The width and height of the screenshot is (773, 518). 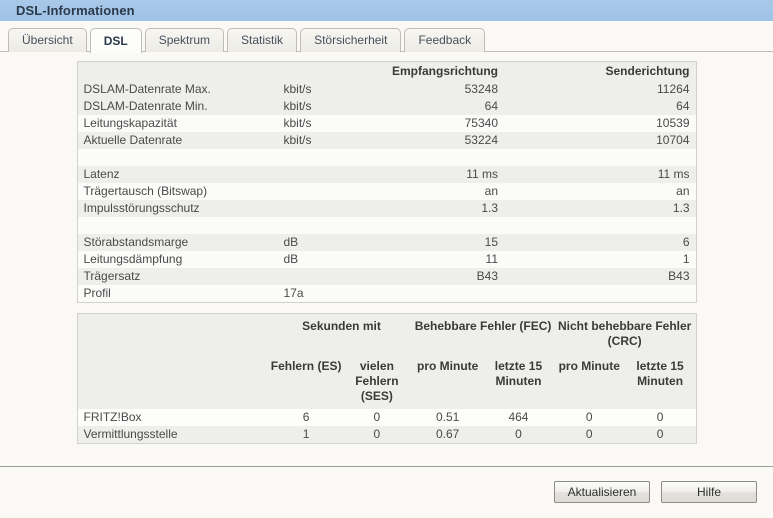 What do you see at coordinates (386, 491) in the screenshot?
I see `footer-bar: Aktualisieren Hilfe` at bounding box center [386, 491].